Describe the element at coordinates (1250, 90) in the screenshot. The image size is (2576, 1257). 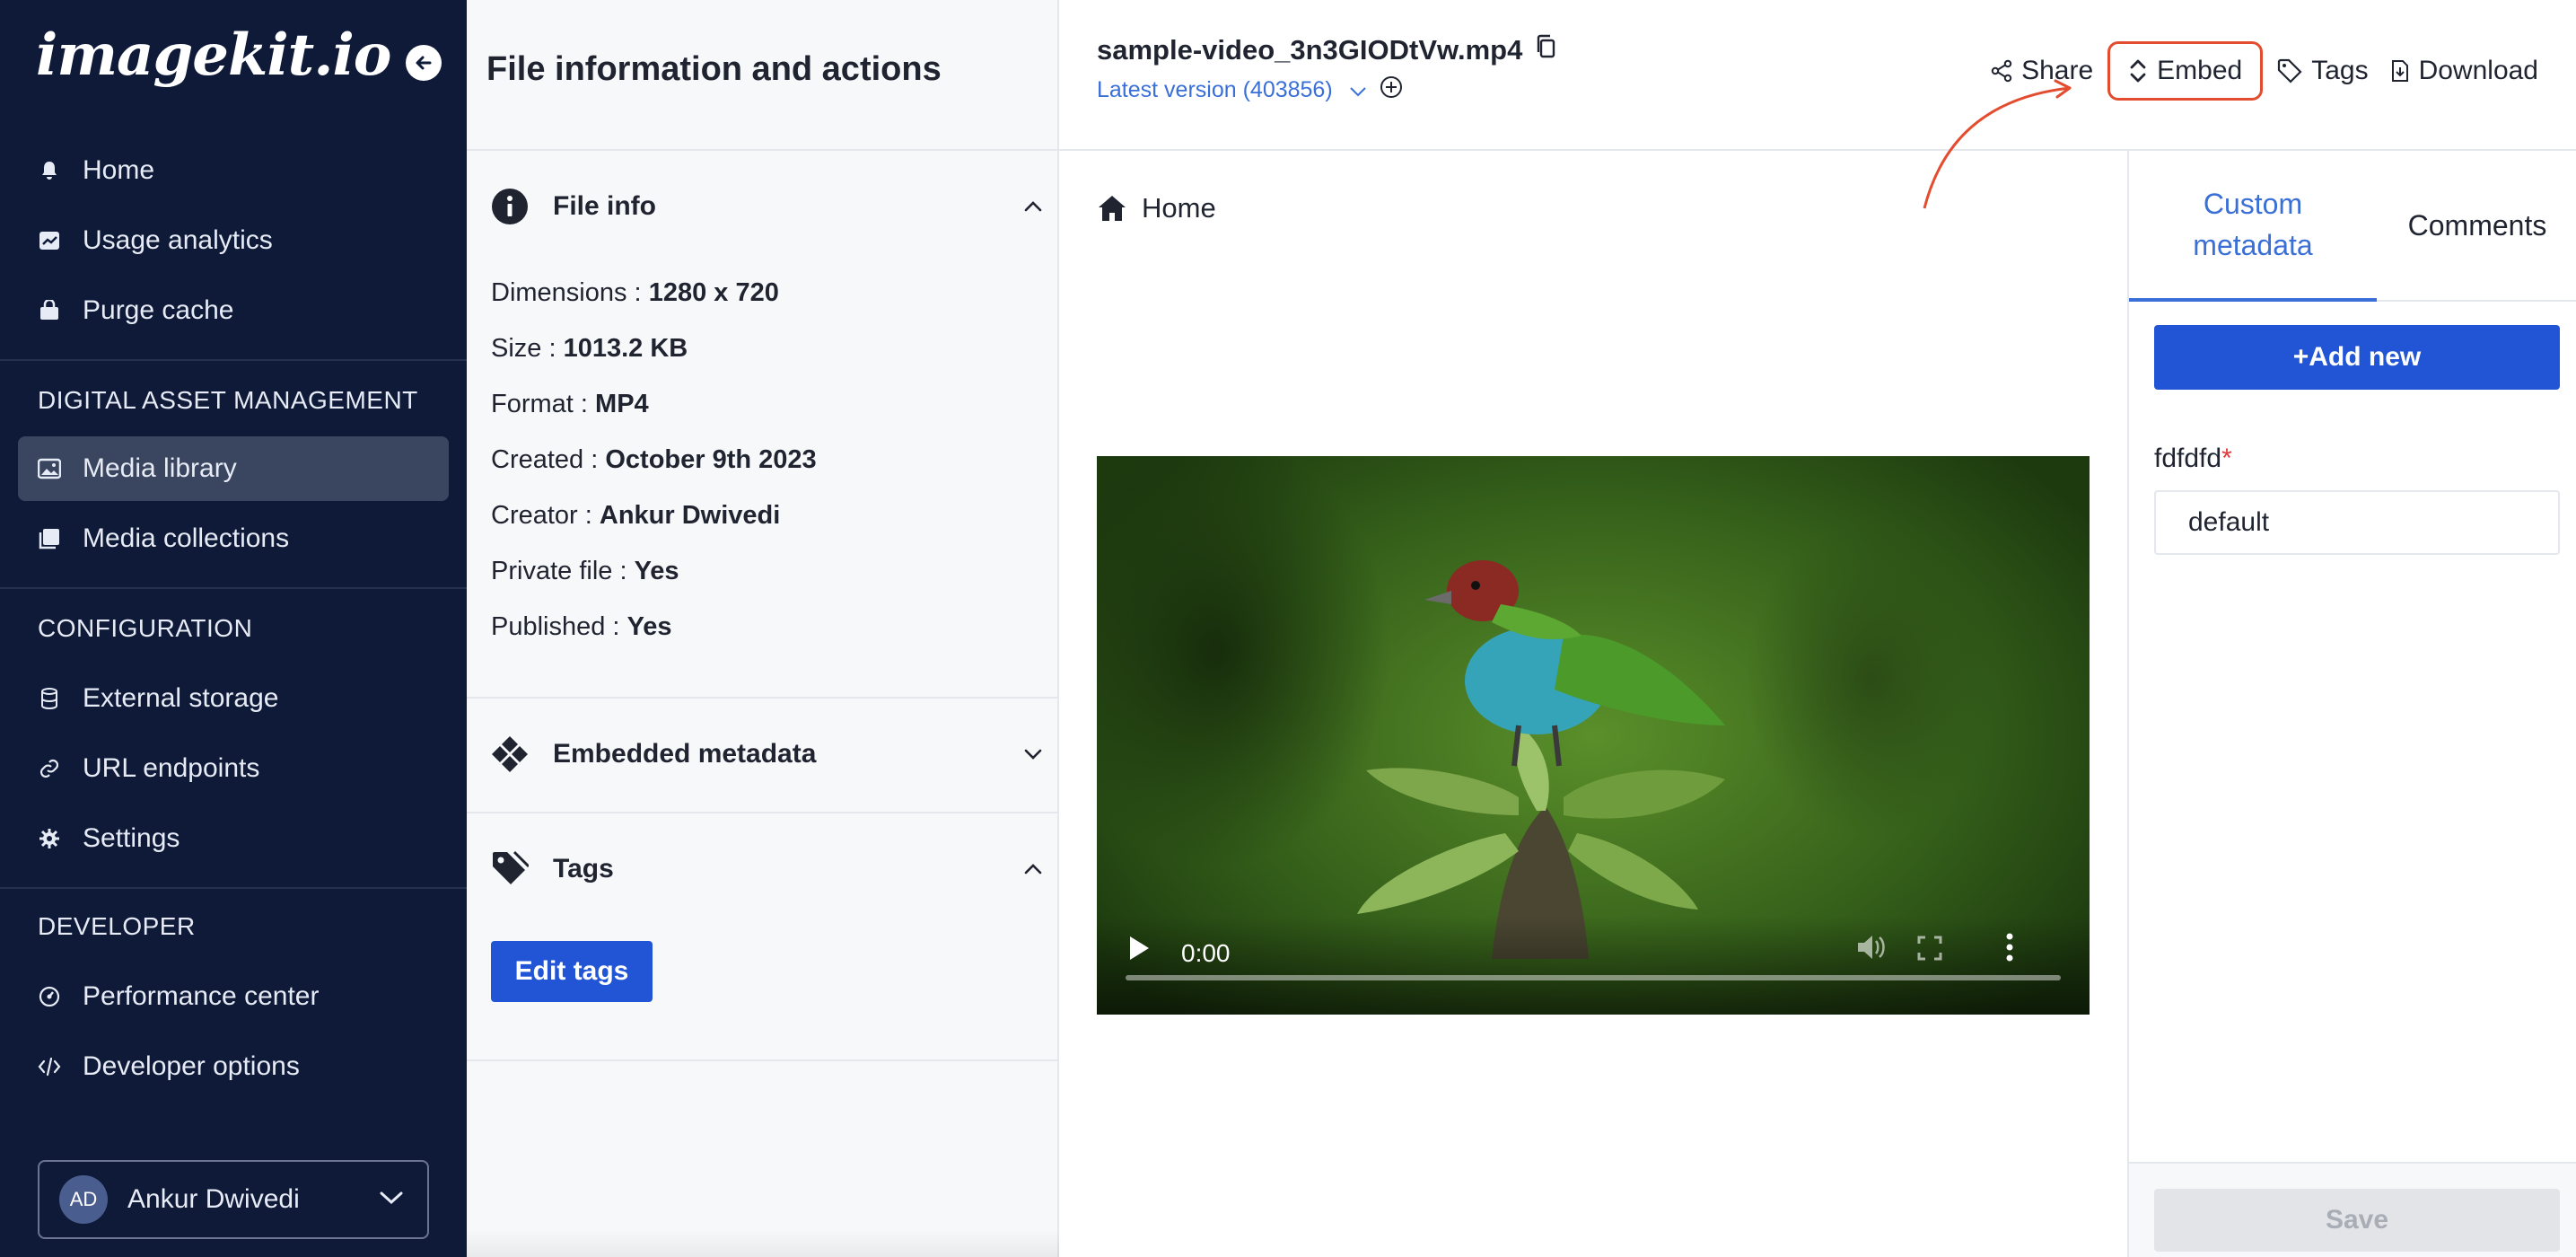
I see `version-selector: Latest version (403856)` at that location.